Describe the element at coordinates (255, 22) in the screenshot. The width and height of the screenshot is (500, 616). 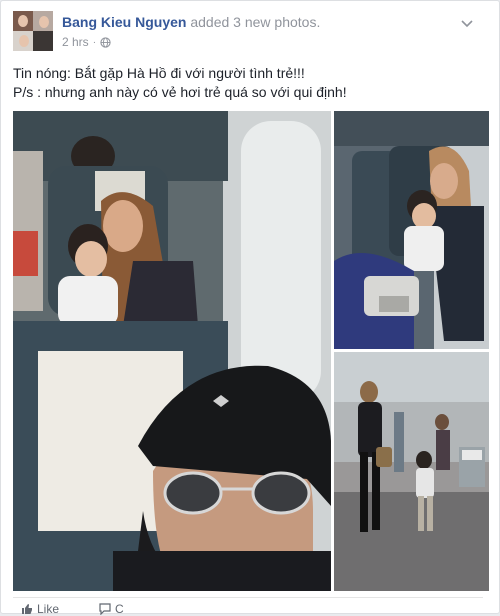
I see `post-action-text: added 3 new photos.` at that location.